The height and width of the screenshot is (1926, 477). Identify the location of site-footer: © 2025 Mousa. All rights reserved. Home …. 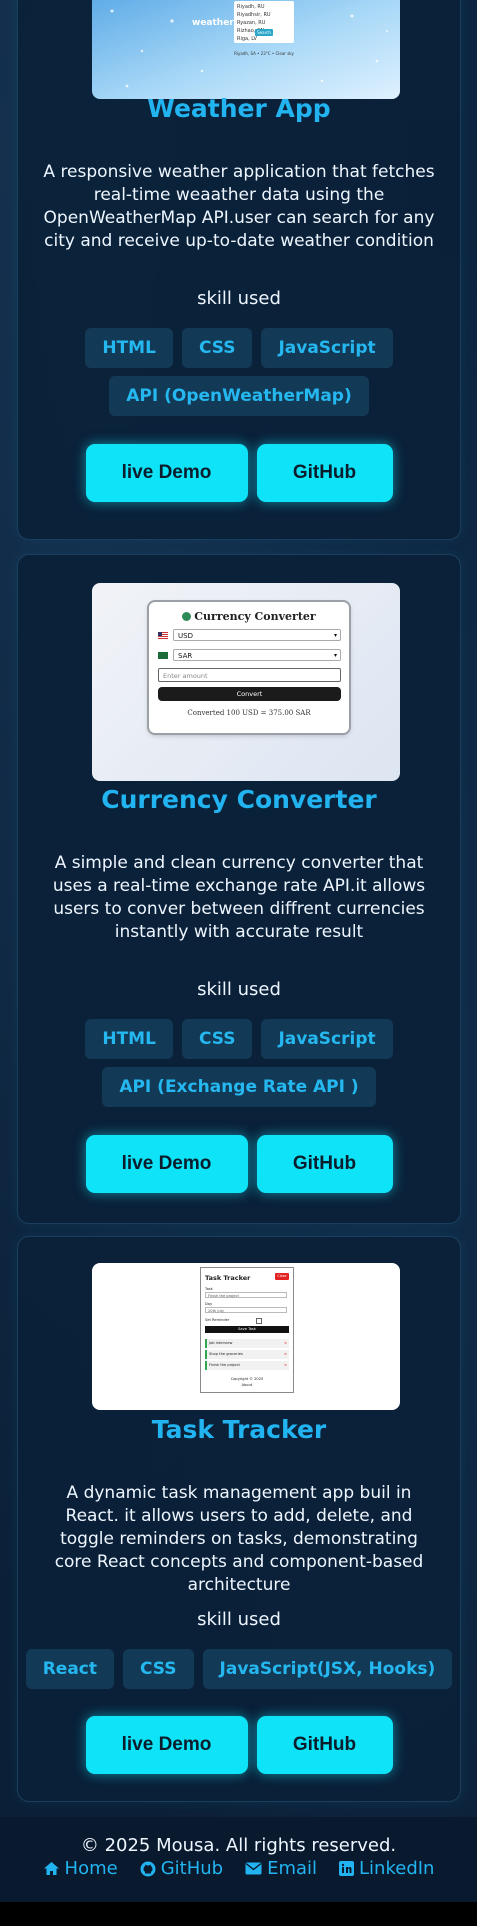
(238, 1859).